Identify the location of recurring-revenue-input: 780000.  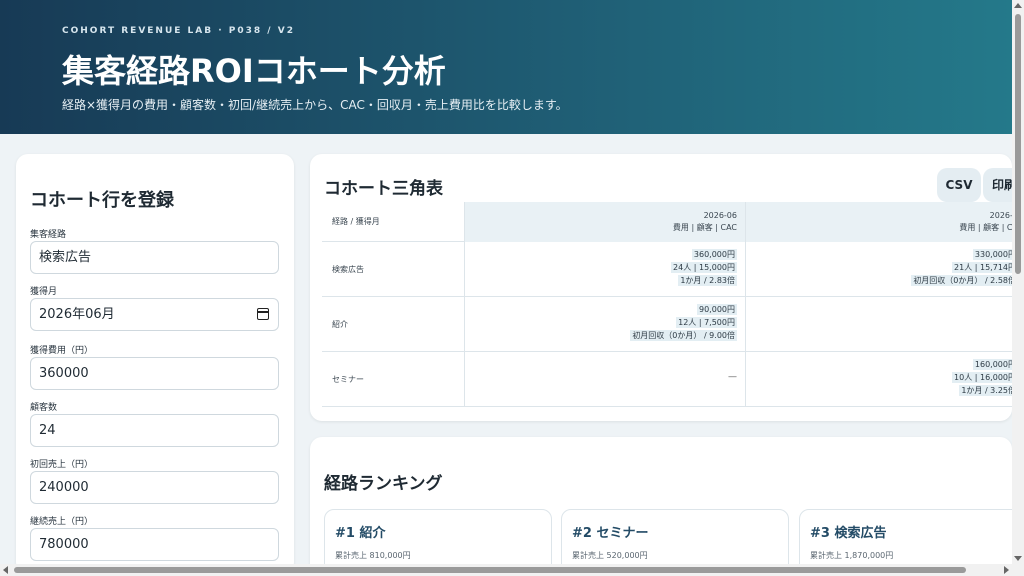
(154, 544).